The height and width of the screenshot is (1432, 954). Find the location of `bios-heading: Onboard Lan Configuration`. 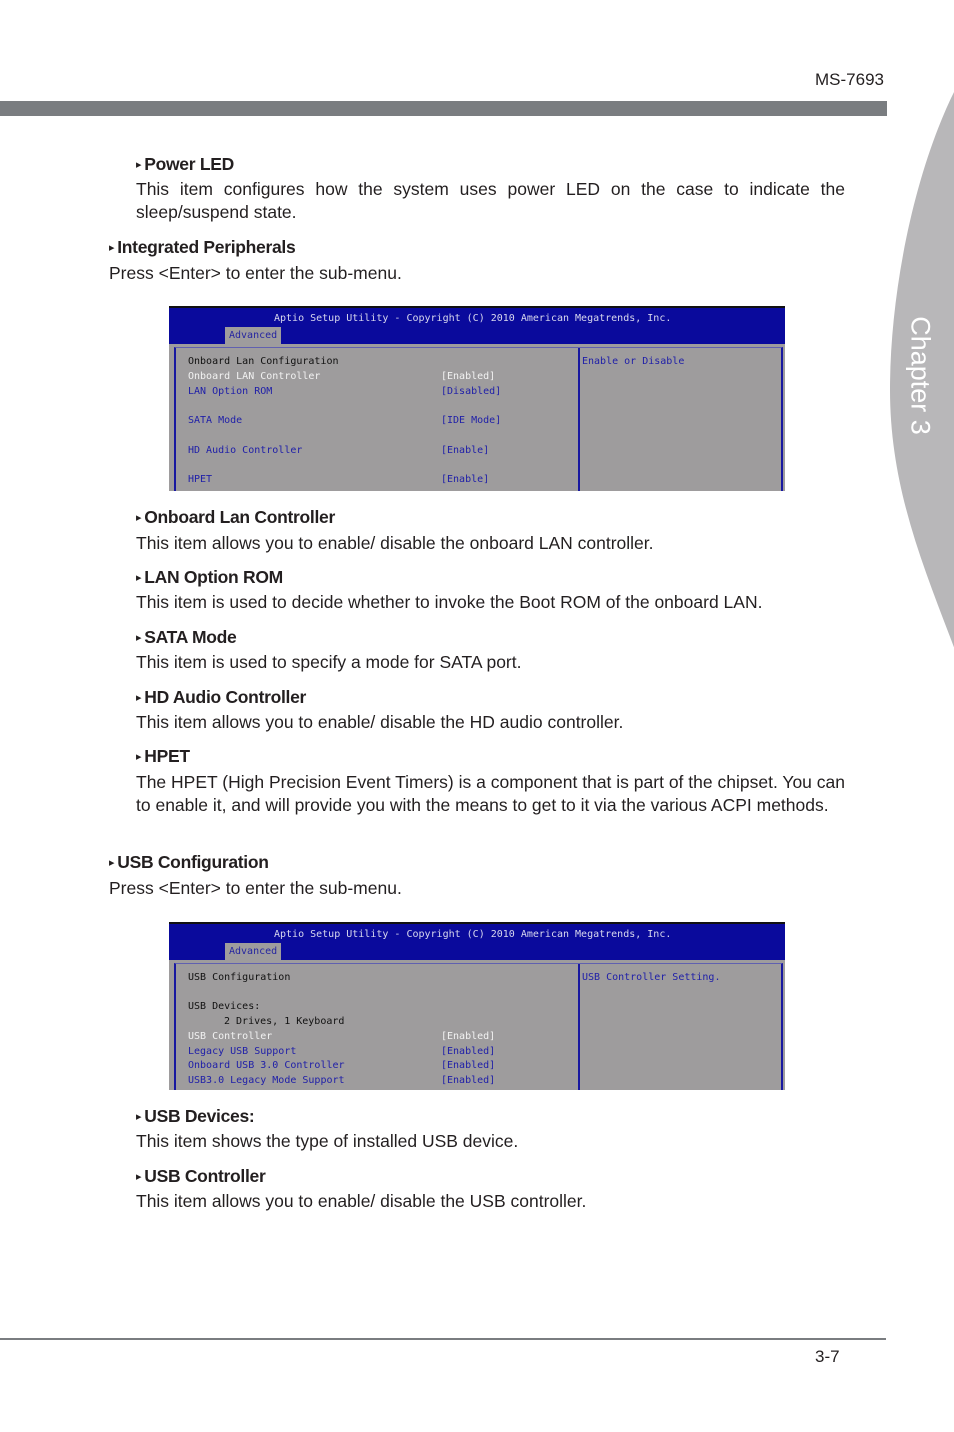

bios-heading: Onboard Lan Configuration is located at coordinates (263, 361).